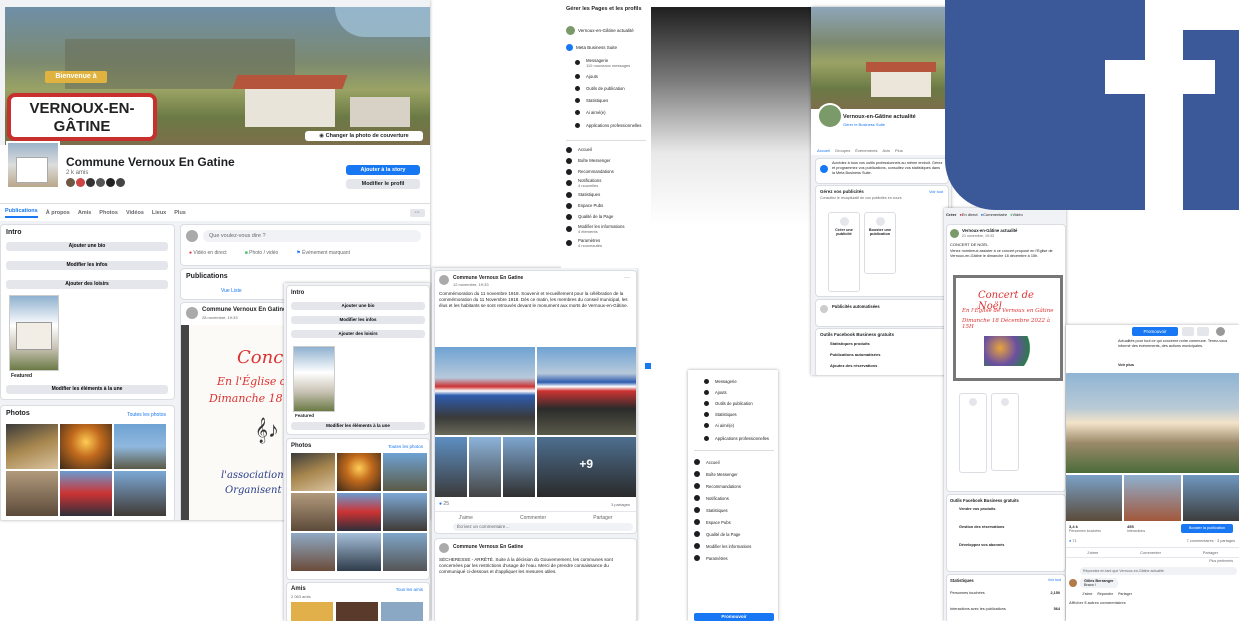  Describe the element at coordinates (262, 253) in the screenshot. I see `photo-video-button: ■ Photo / vidéo` at that location.